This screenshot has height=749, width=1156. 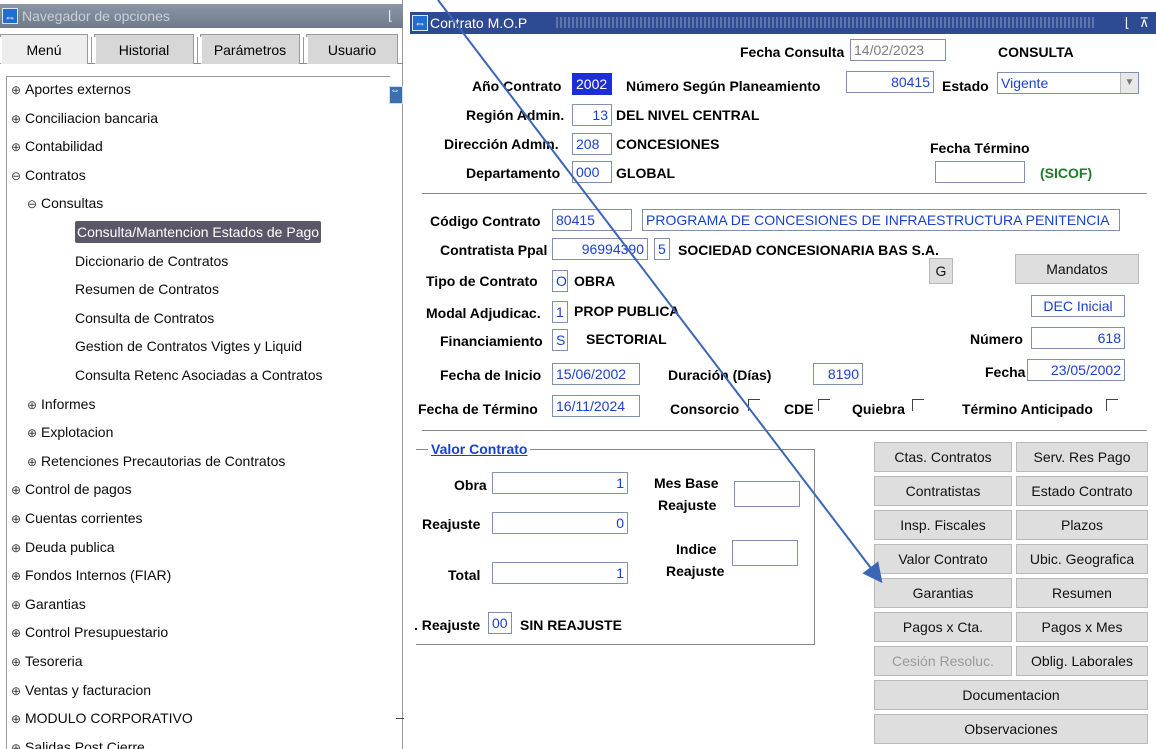 I want to click on estado-contrato-button: Estado Contrato, so click(x=1082, y=491).